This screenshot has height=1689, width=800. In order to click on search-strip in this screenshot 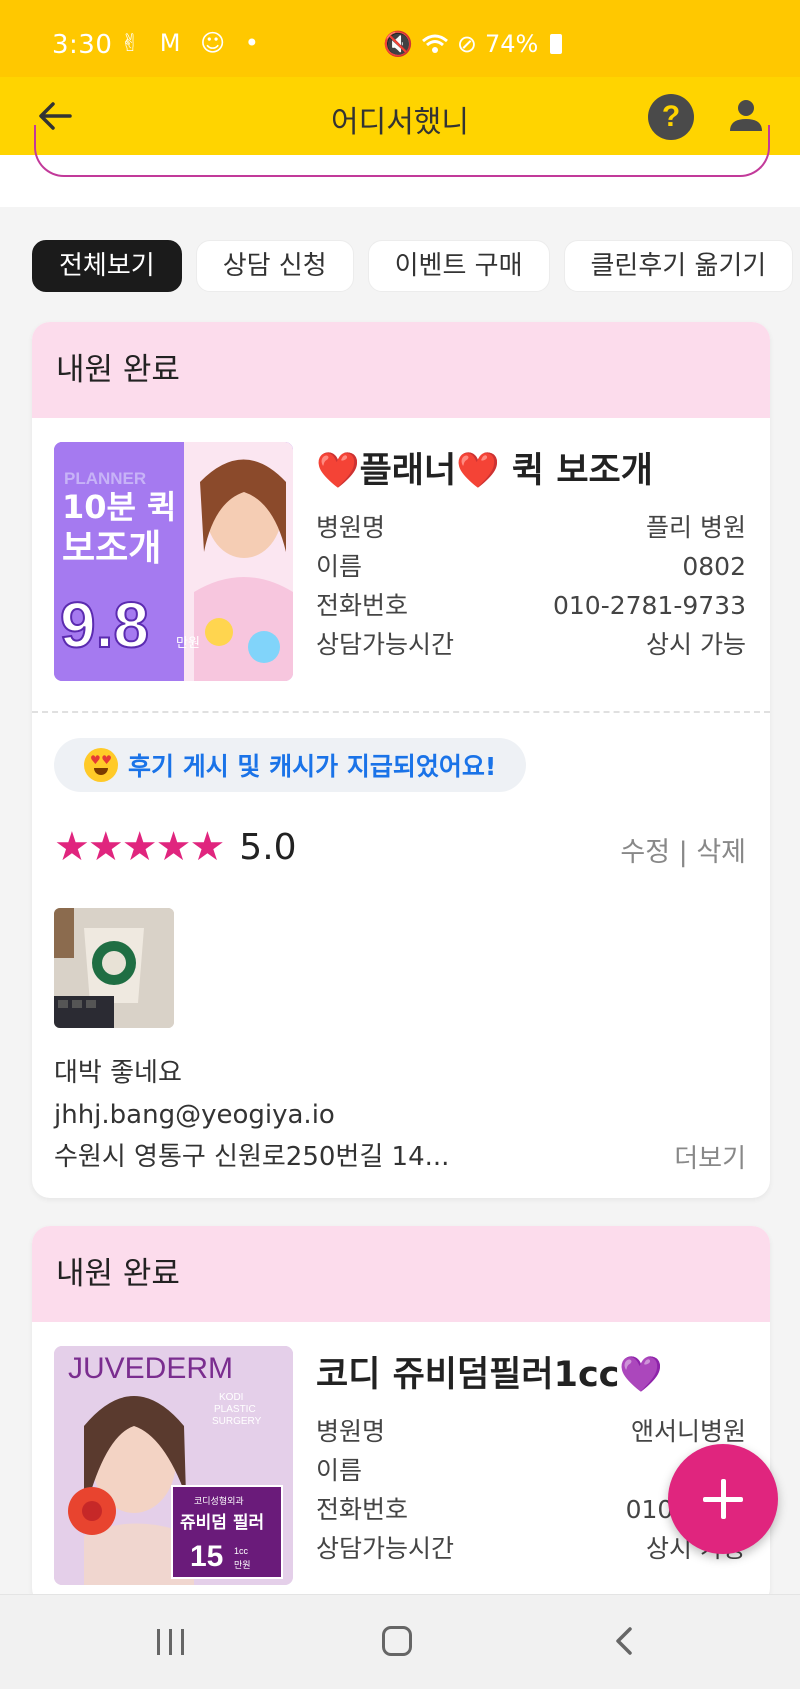, I will do `click(400, 166)`.